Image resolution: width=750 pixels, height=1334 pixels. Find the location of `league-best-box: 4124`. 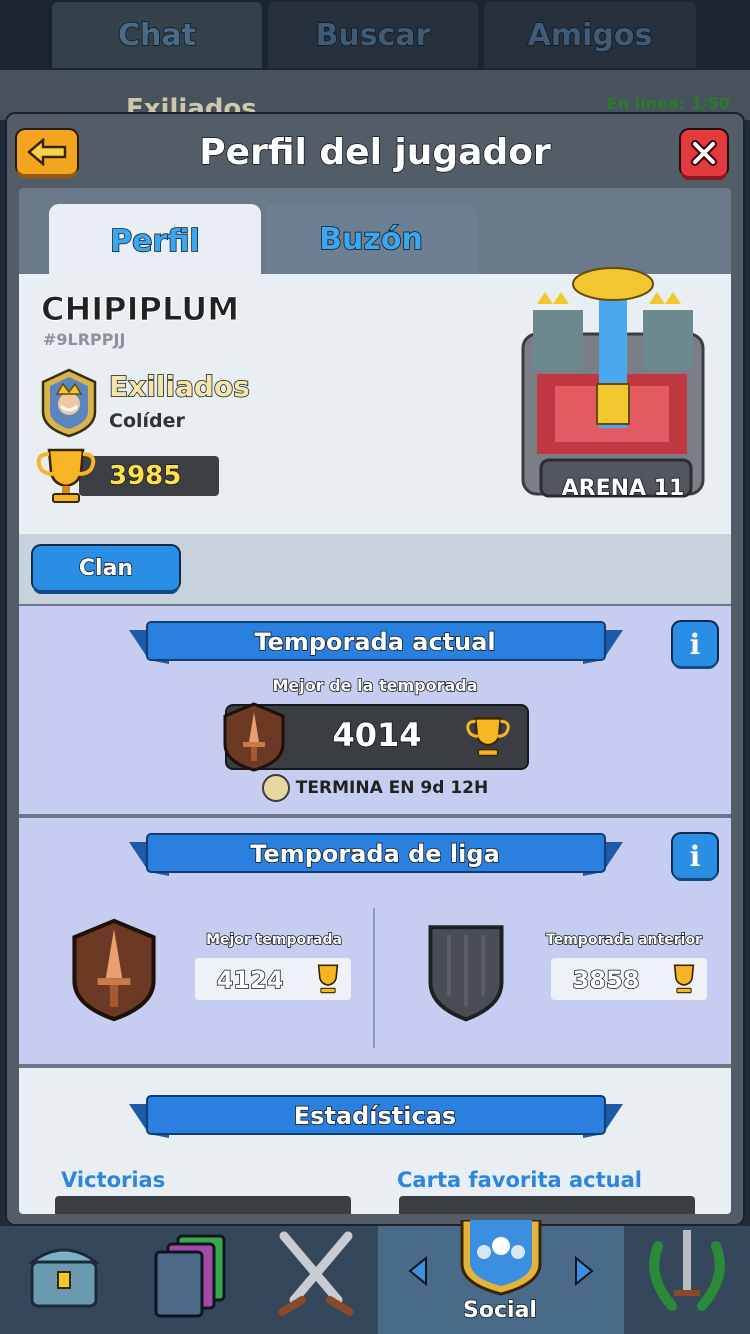

league-best-box: 4124 is located at coordinates (273, 979).